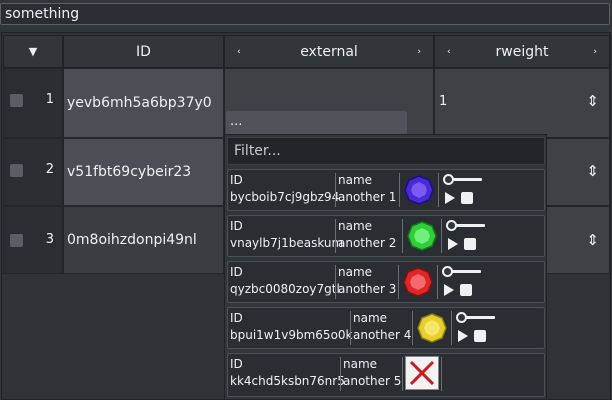 Image resolution: width=612 pixels, height=400 pixels. What do you see at coordinates (49, 169) in the screenshot?
I see `row-number: 2` at bounding box center [49, 169].